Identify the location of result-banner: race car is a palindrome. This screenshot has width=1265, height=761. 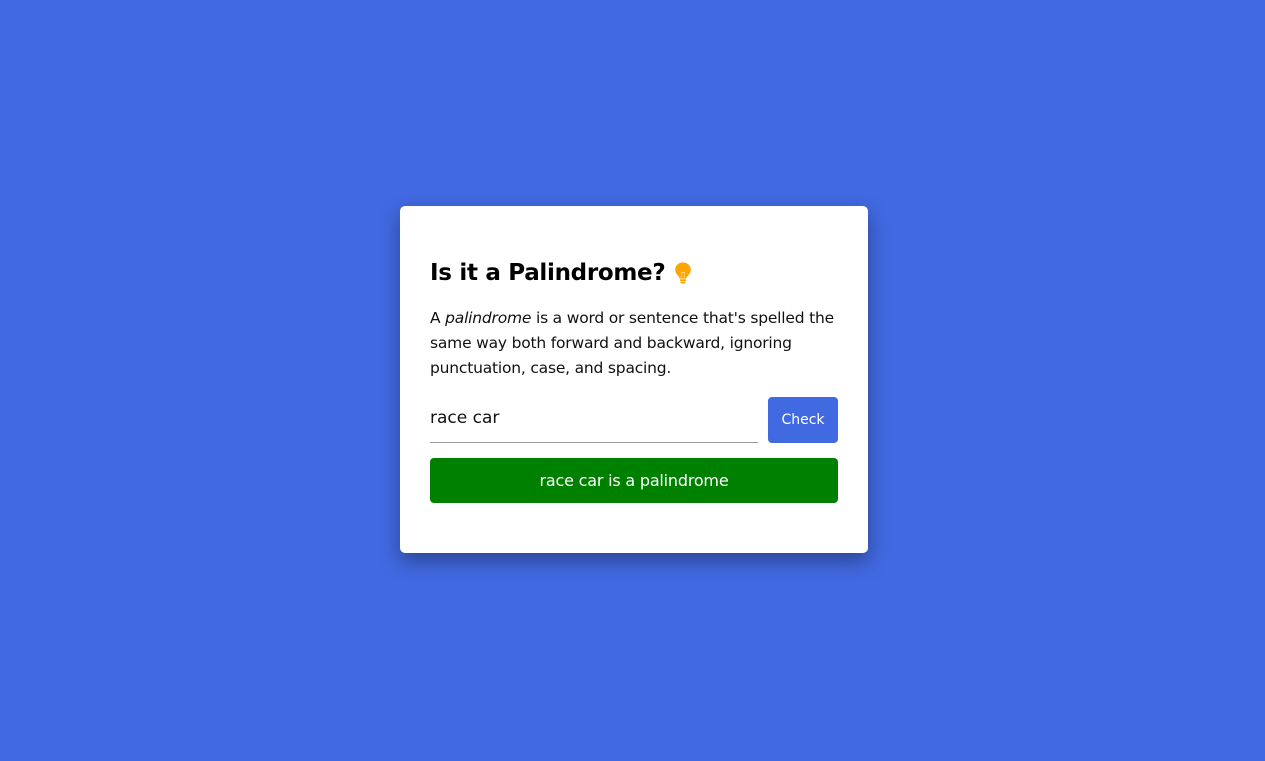
(634, 480).